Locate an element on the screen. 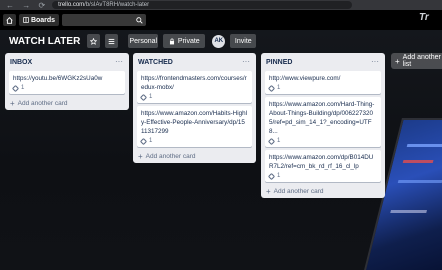 The width and height of the screenshot is (442, 270). invite-button: Invite is located at coordinates (243, 41).